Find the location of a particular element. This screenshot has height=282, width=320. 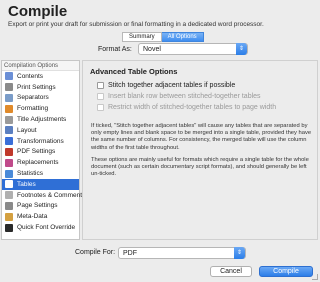

view-tabs: Summary All Options is located at coordinates (163, 37).